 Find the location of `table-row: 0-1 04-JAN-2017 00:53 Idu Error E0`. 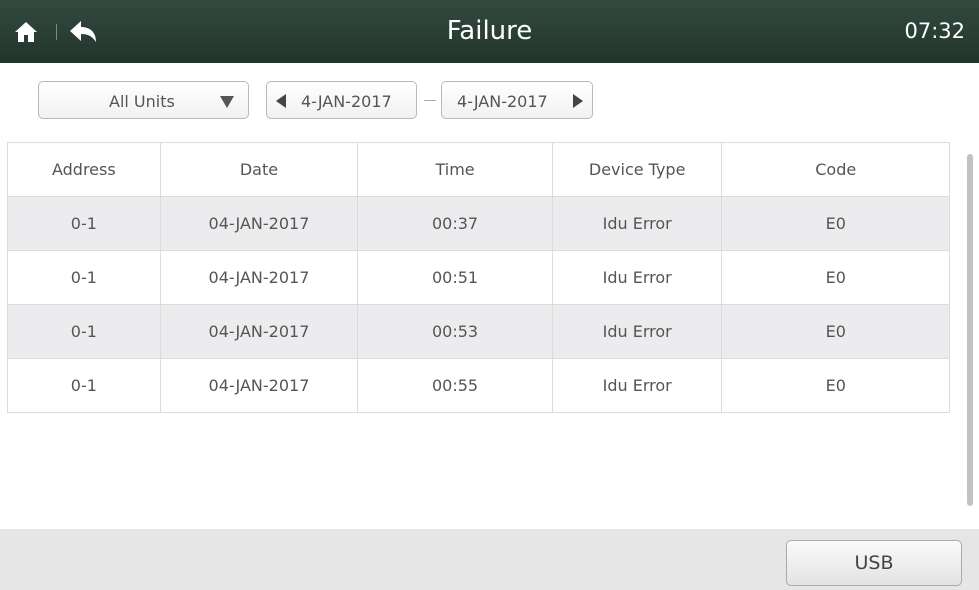

table-row: 0-1 04-JAN-2017 00:53 Idu Error E0 is located at coordinates (478, 332).